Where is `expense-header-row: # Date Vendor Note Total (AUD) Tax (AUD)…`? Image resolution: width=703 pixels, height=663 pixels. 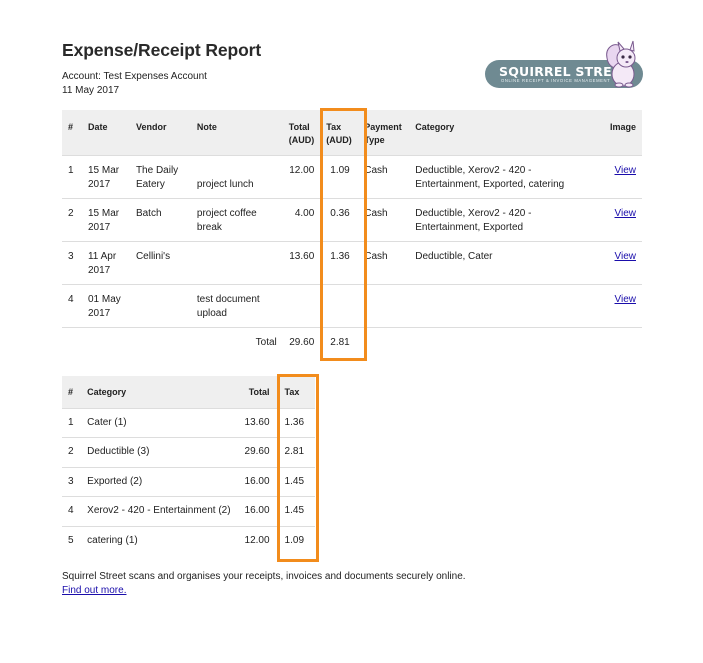 expense-header-row: # Date Vendor Note Total (AUD) Tax (AUD)… is located at coordinates (352, 133).